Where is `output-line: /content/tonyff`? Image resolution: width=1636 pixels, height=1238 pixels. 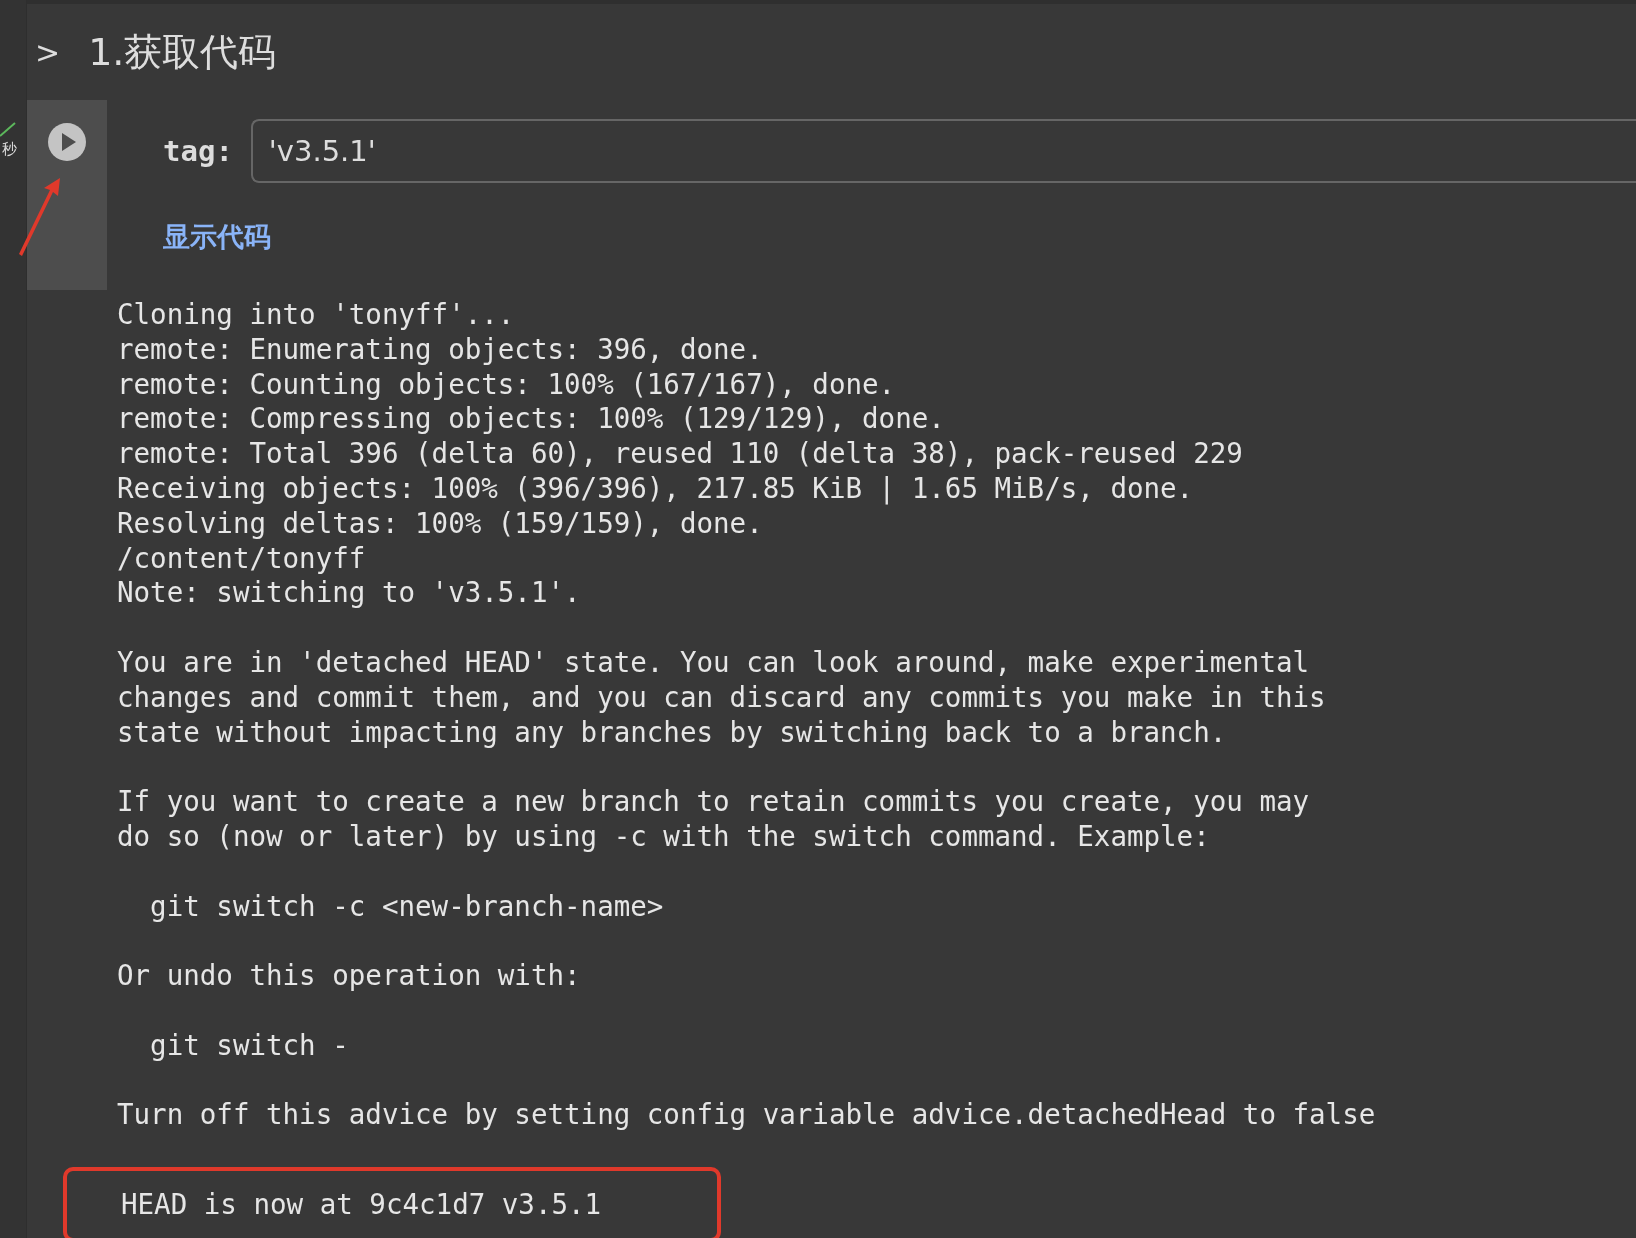 output-line: /content/tonyff is located at coordinates (242, 558).